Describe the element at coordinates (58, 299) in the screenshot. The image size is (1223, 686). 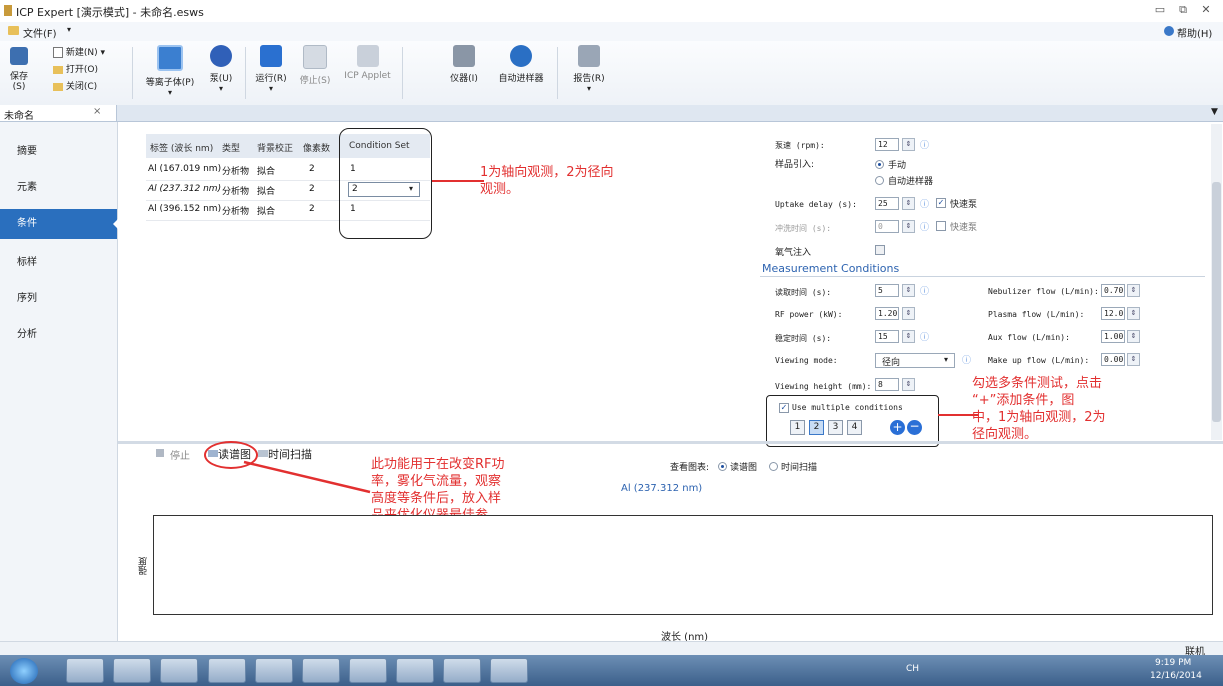
I see `sidebar-item-sequence: 序列` at that location.